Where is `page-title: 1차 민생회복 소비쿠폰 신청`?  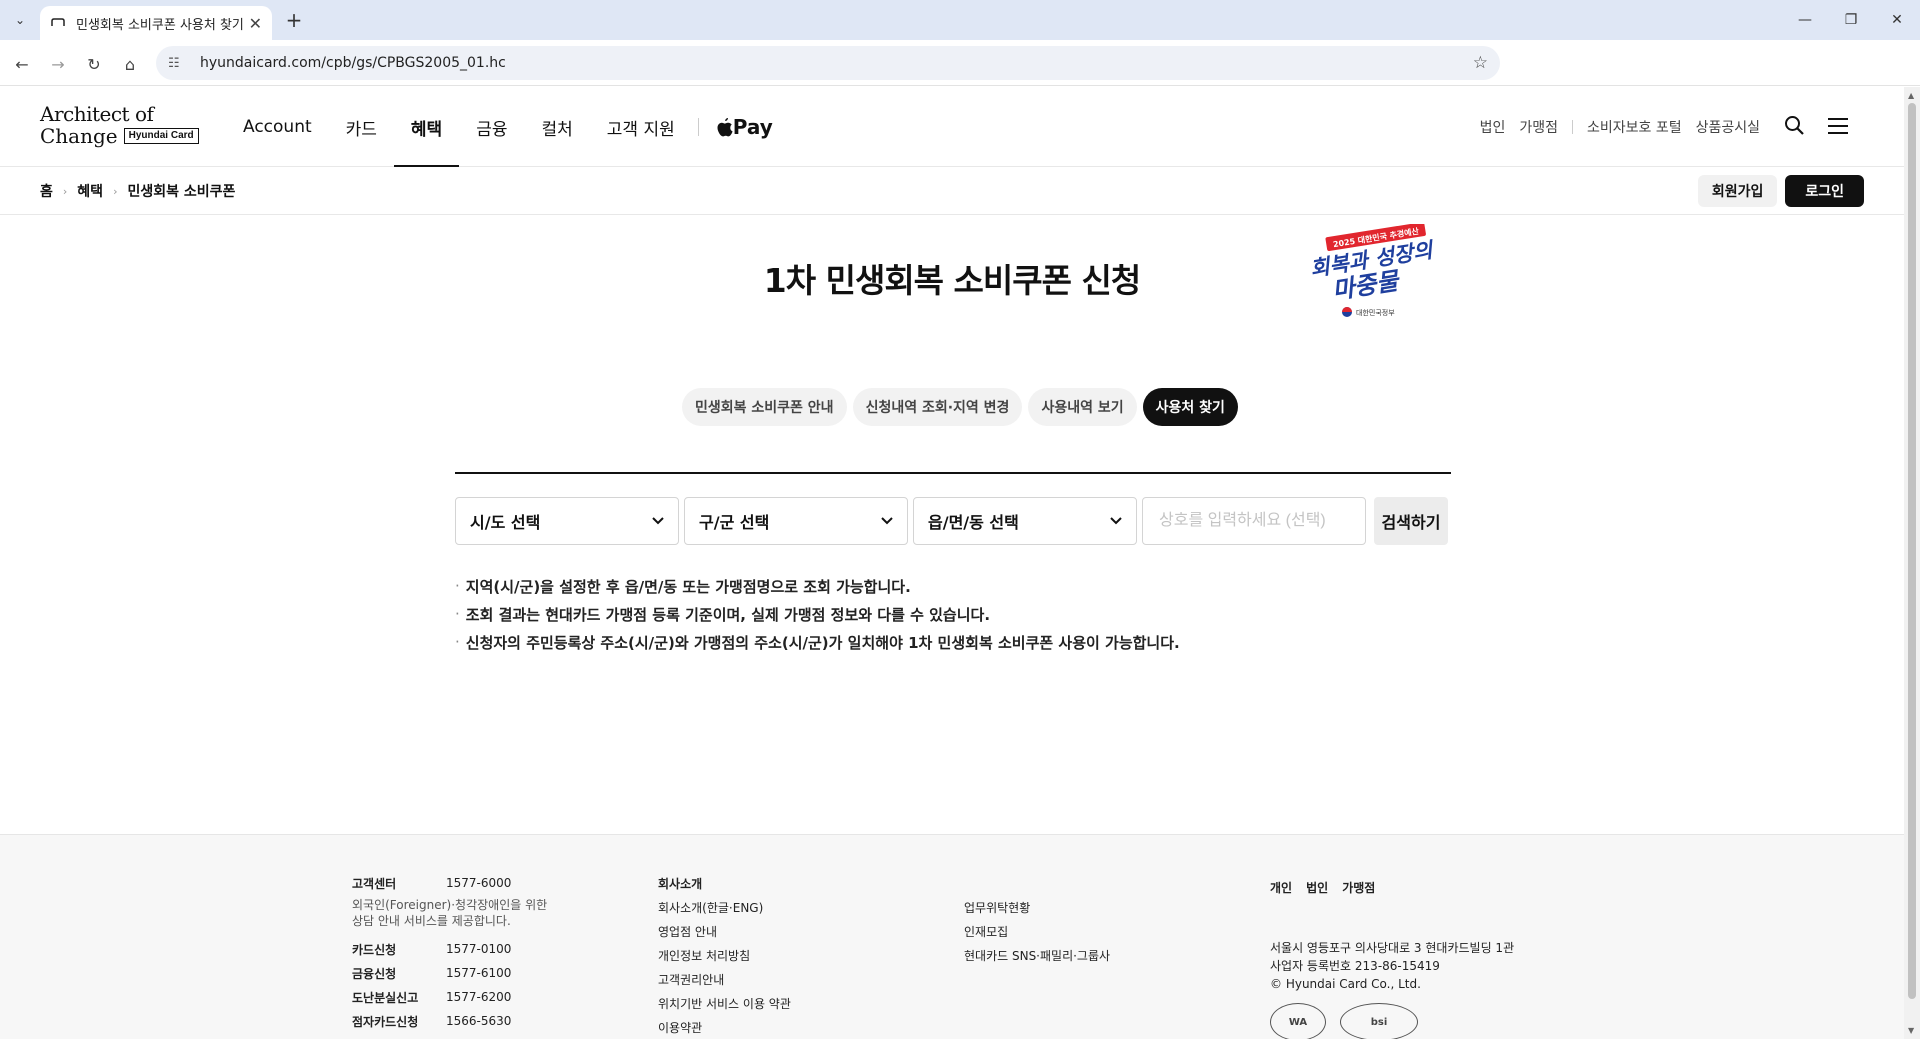 page-title: 1차 민생회복 소비쿠폰 신청 is located at coordinates (952, 280).